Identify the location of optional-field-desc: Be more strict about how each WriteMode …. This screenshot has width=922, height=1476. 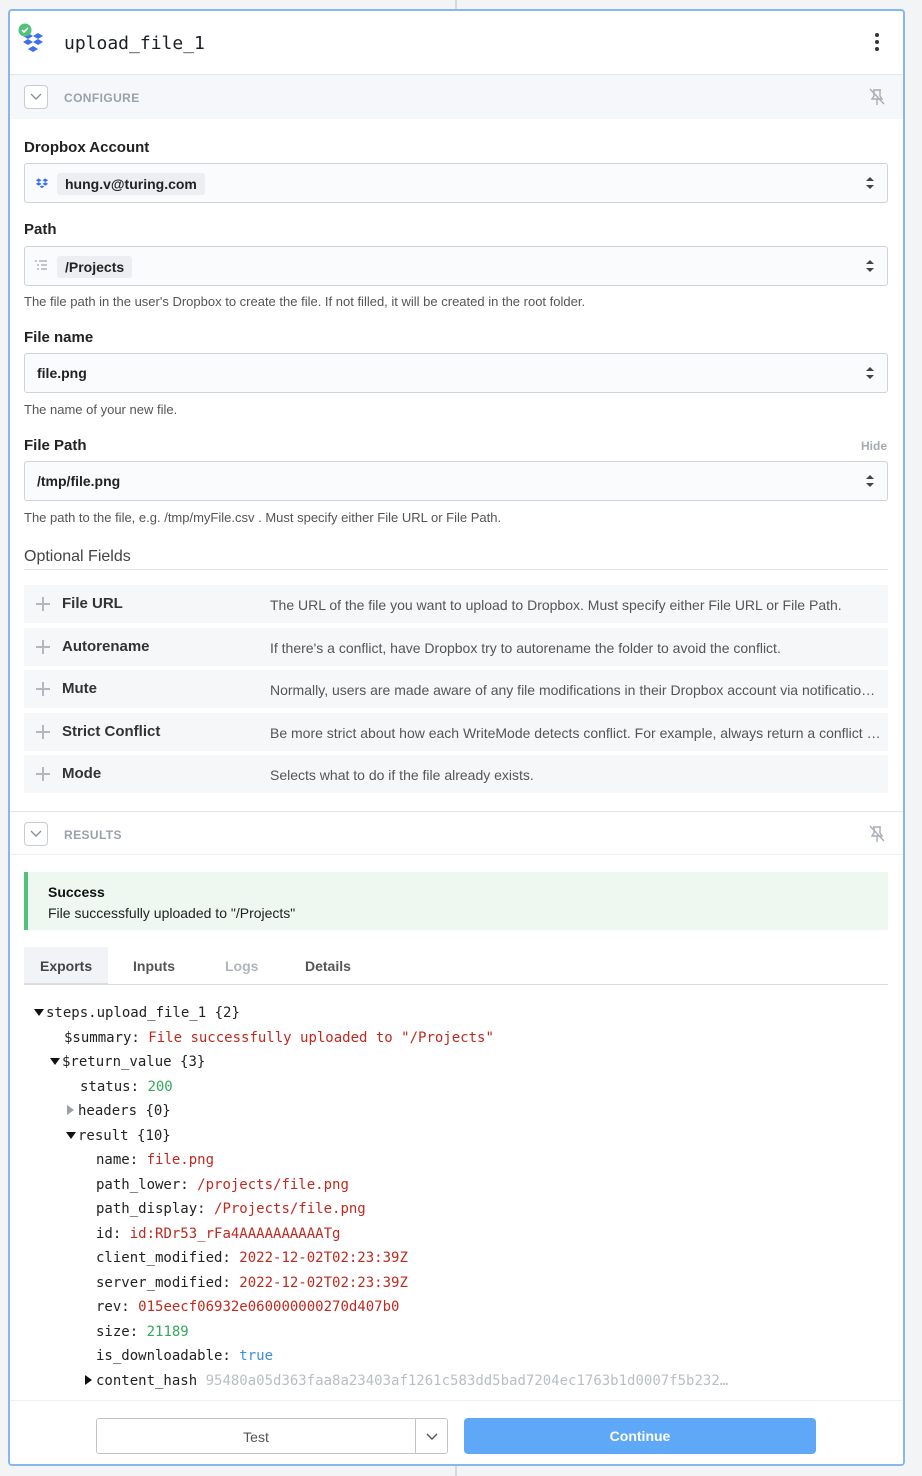
(576, 733).